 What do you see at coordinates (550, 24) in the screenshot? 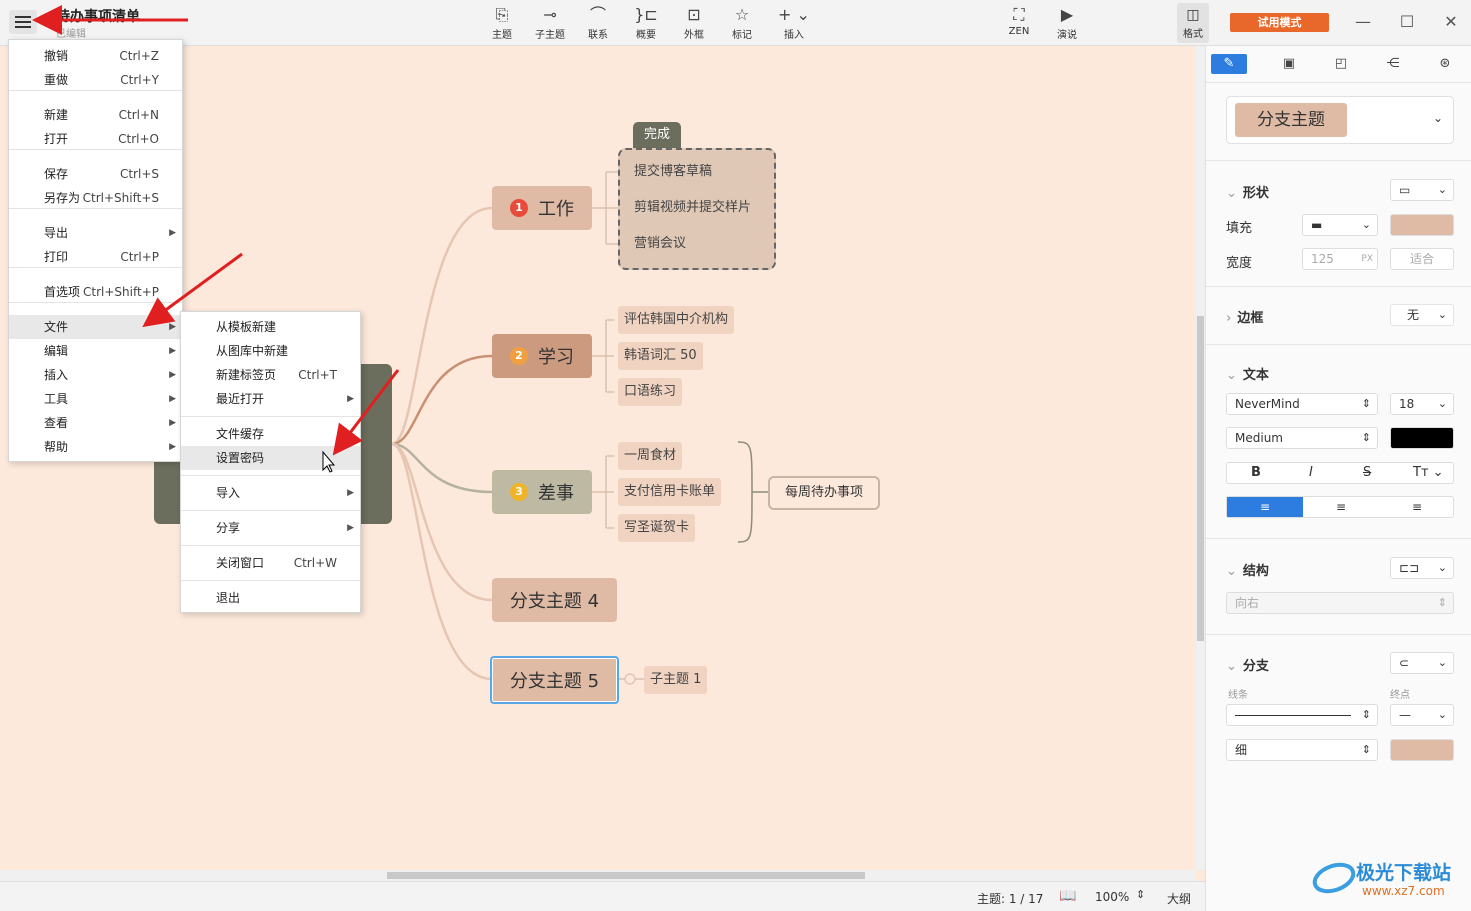
I see `toolbar-subtopic-button: ⊸ 子主题` at bounding box center [550, 24].